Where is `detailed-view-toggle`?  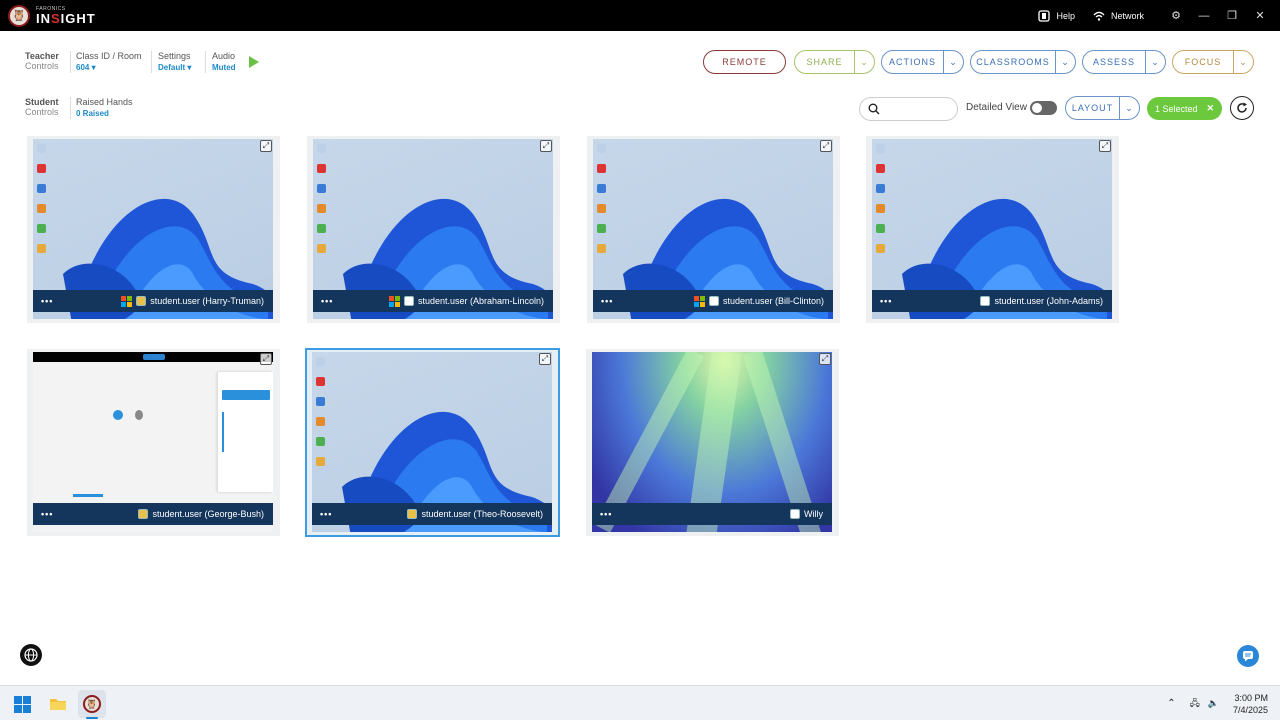
detailed-view-toggle is located at coordinates (1043, 108).